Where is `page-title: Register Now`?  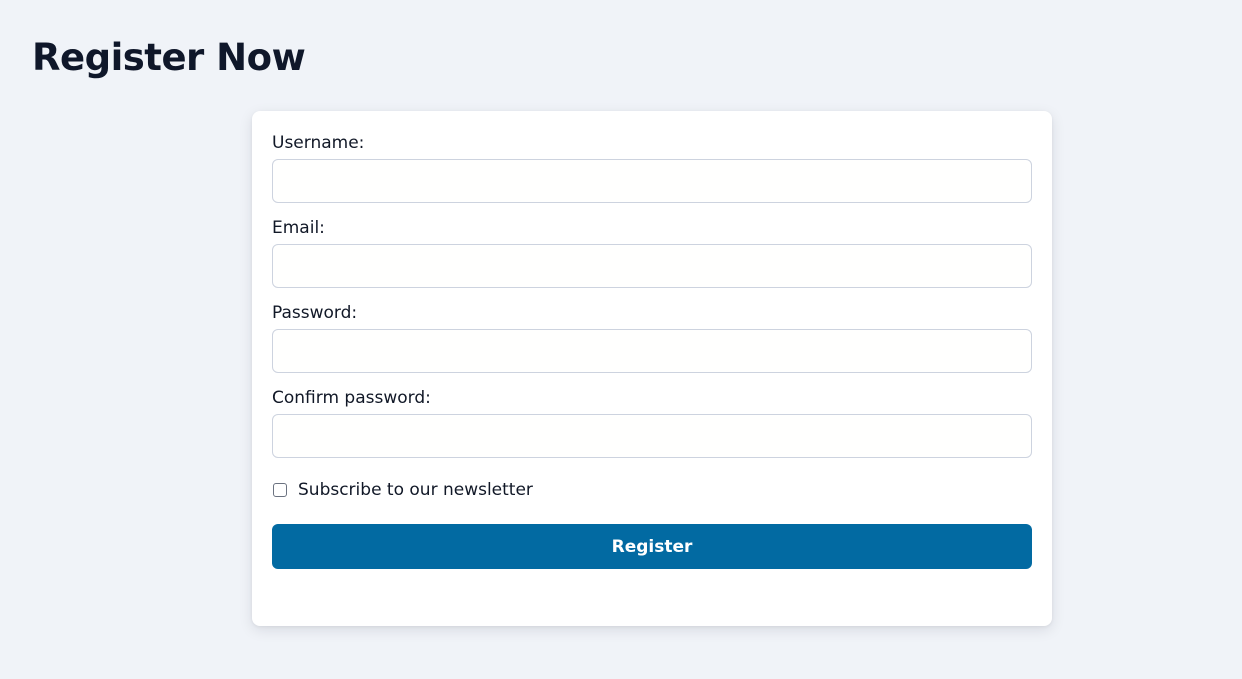
page-title: Register Now is located at coordinates (169, 57).